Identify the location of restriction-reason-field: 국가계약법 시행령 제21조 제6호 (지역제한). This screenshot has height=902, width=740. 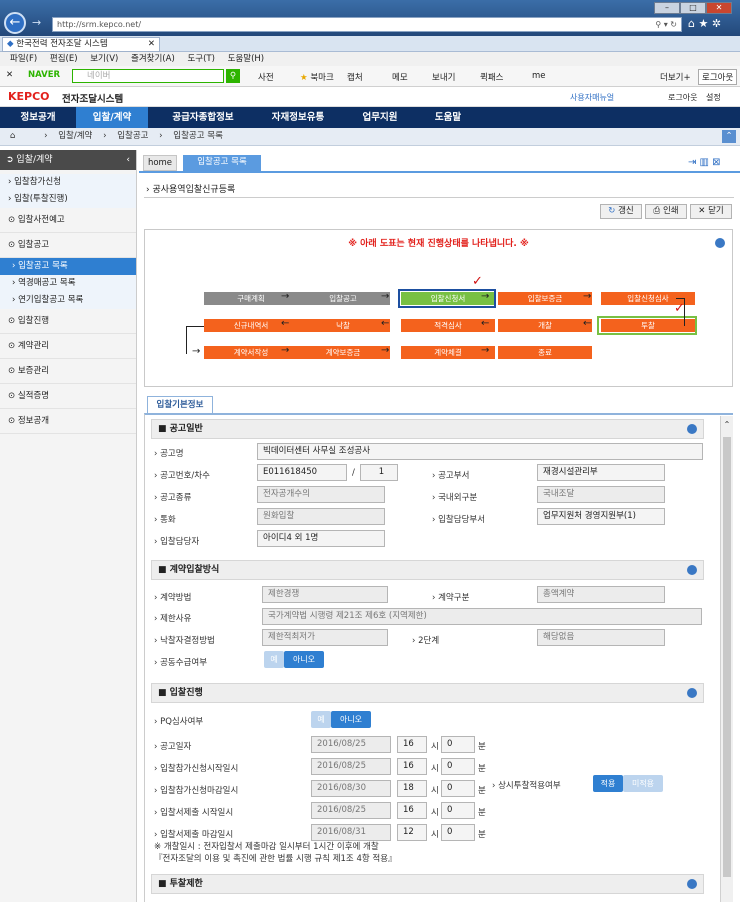
(482, 616).